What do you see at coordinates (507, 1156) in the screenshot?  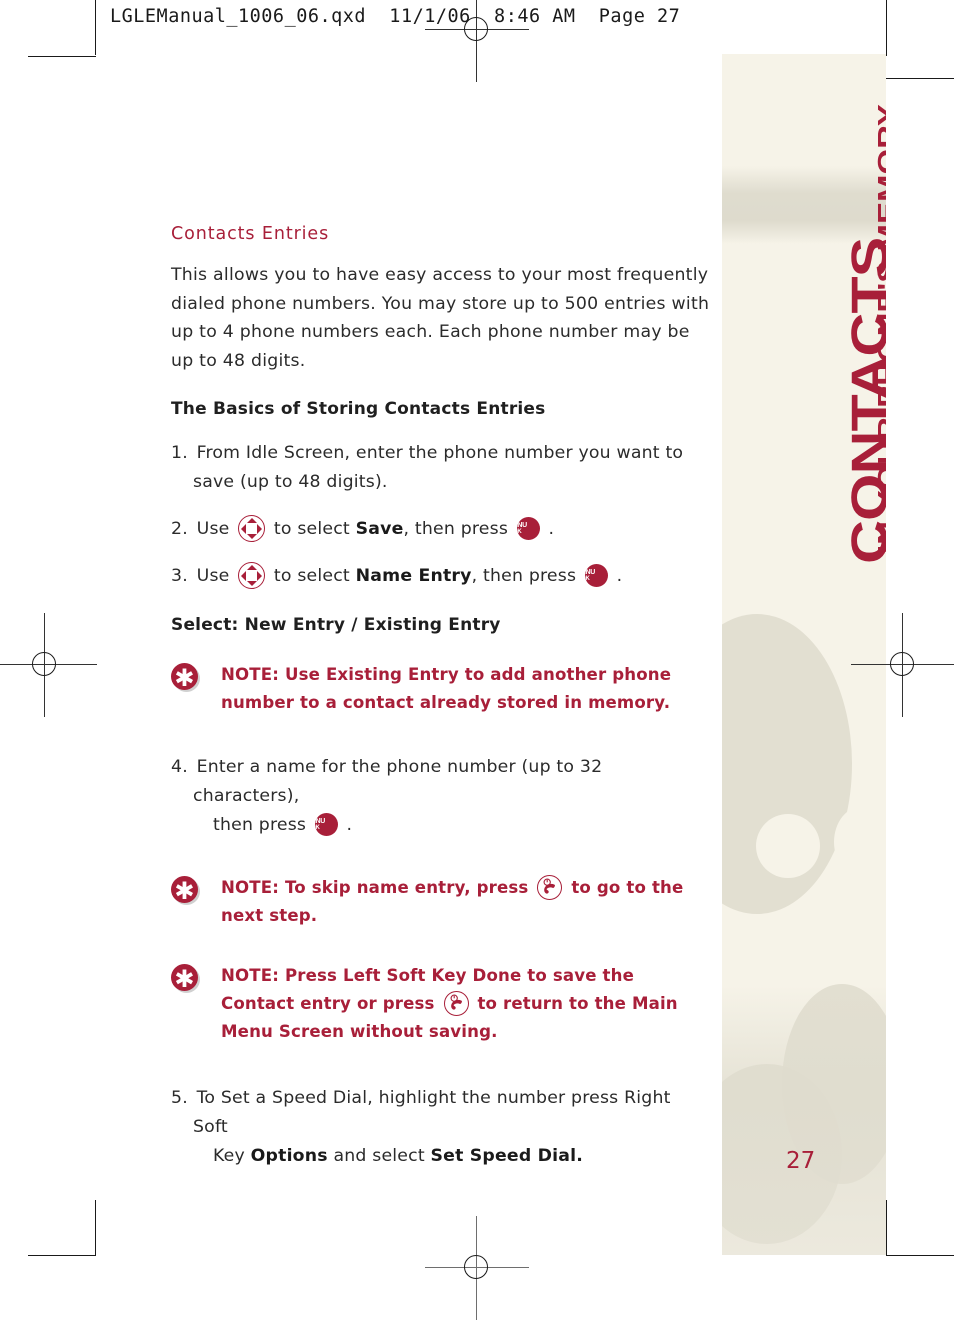 I see `step-bold-label-speed-dial: Set Speed Dial.` at bounding box center [507, 1156].